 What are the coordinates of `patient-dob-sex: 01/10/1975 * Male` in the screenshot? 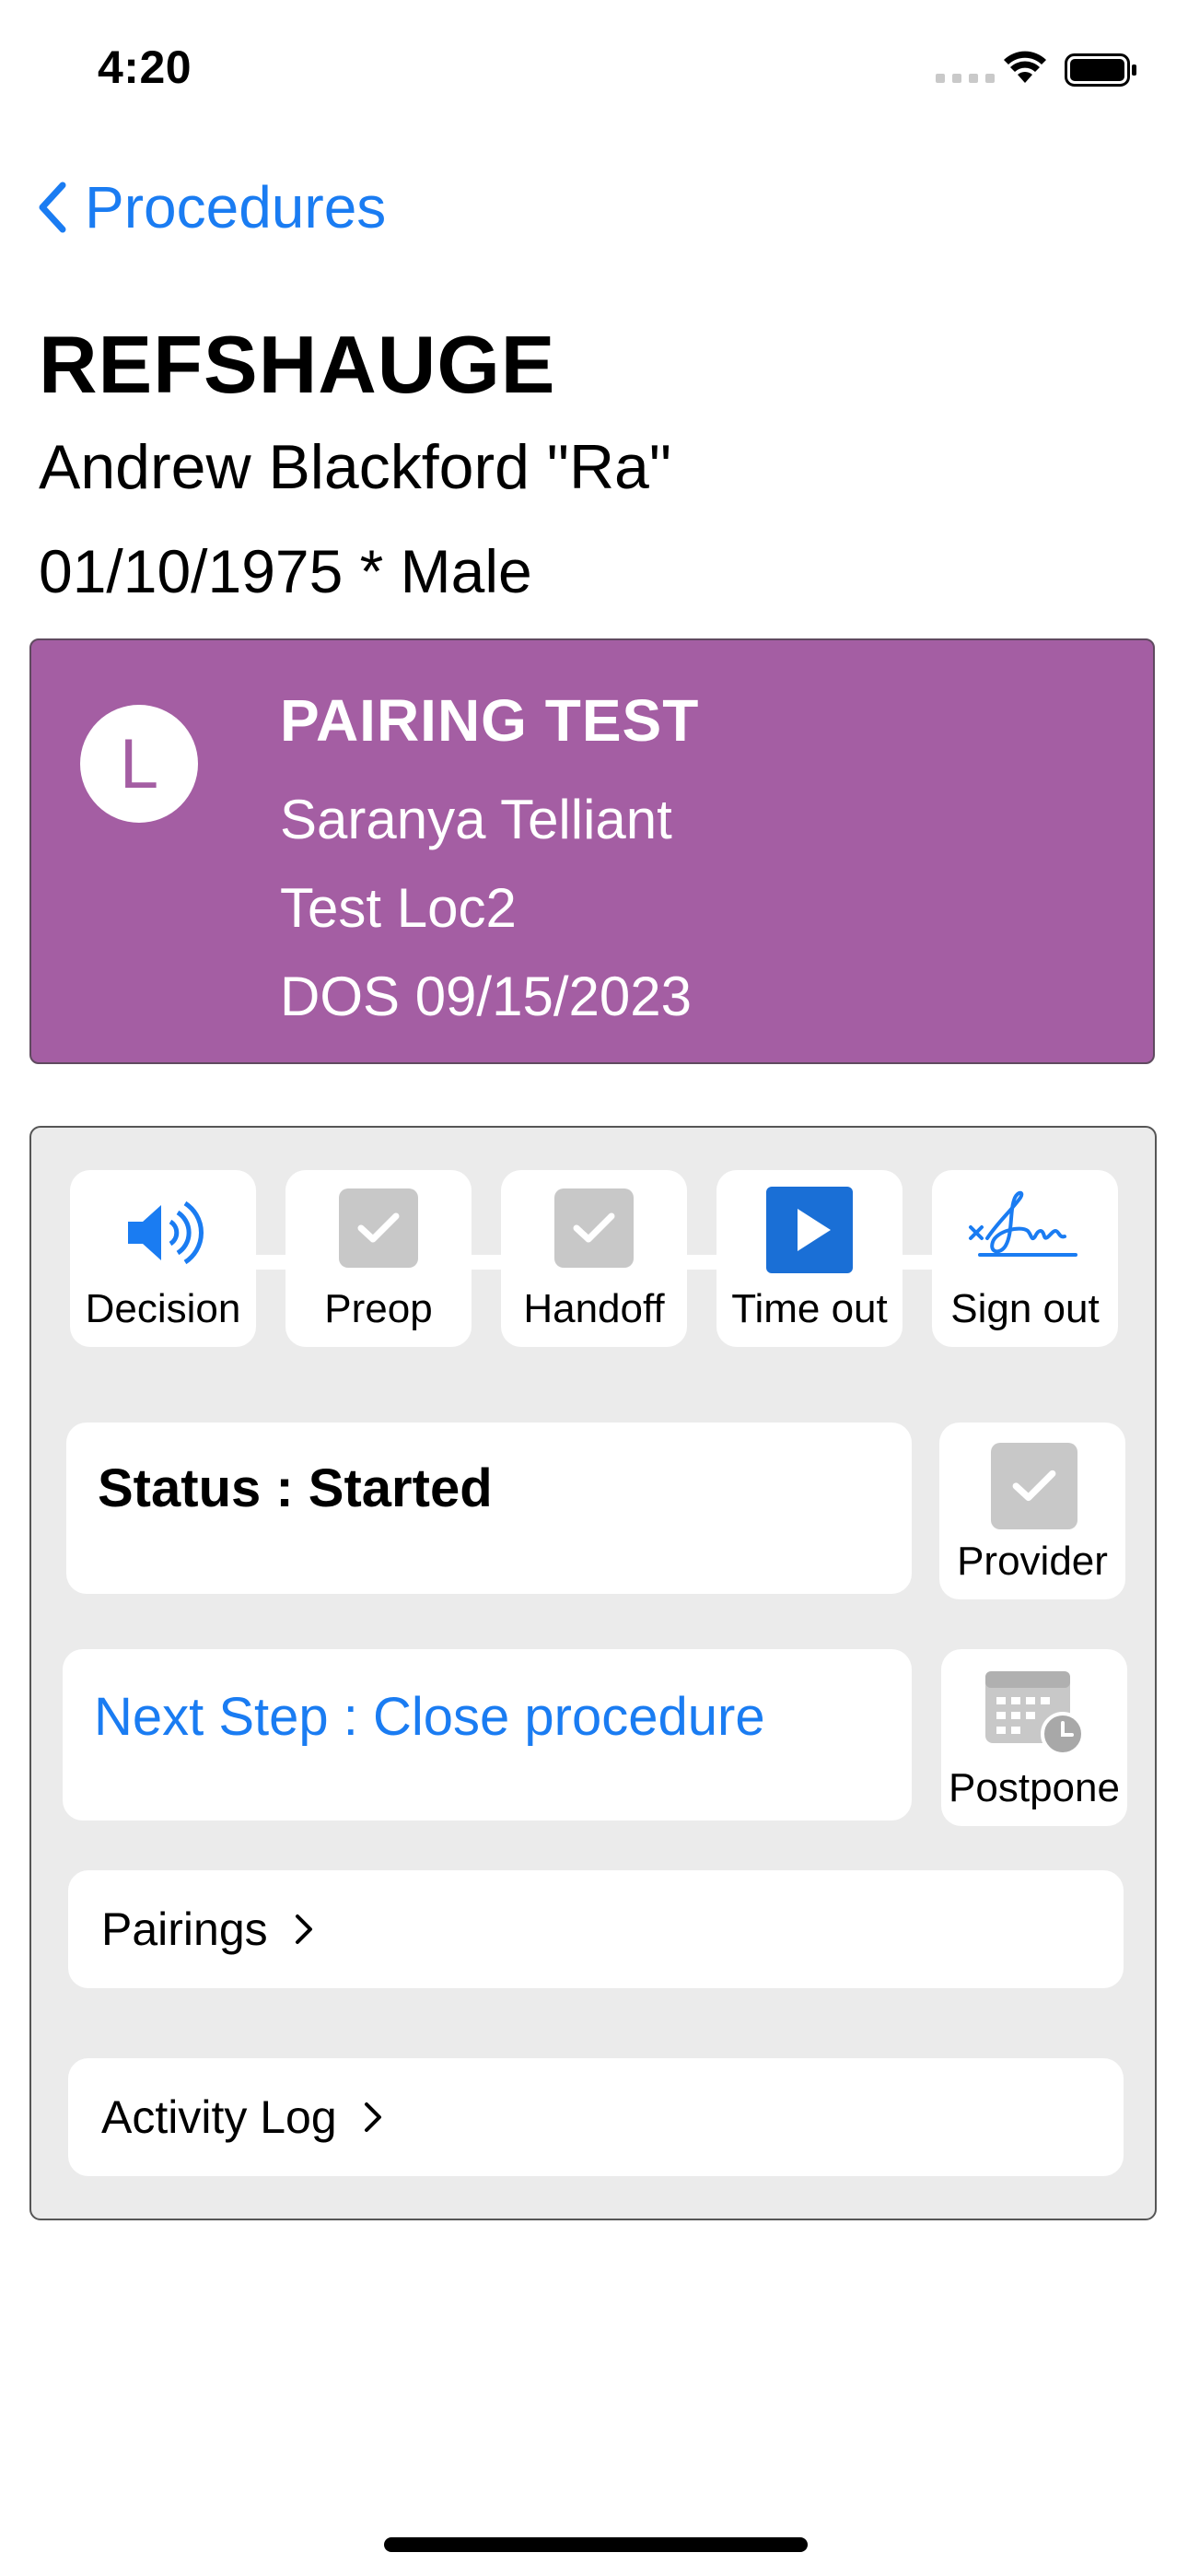 It's located at (285, 571).